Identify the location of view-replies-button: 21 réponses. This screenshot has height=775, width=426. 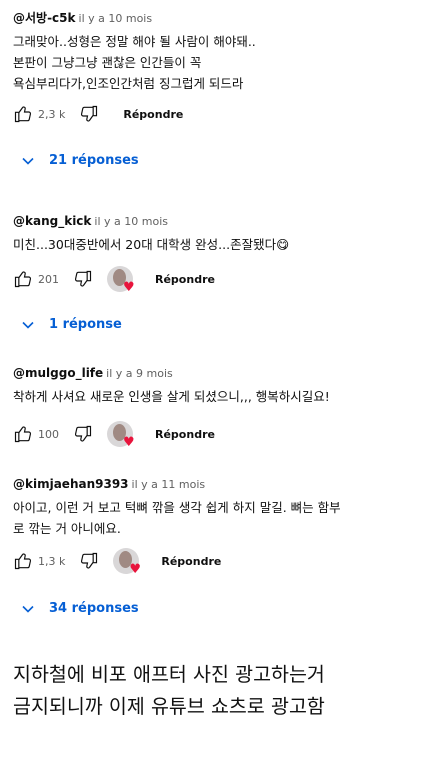
(80, 160).